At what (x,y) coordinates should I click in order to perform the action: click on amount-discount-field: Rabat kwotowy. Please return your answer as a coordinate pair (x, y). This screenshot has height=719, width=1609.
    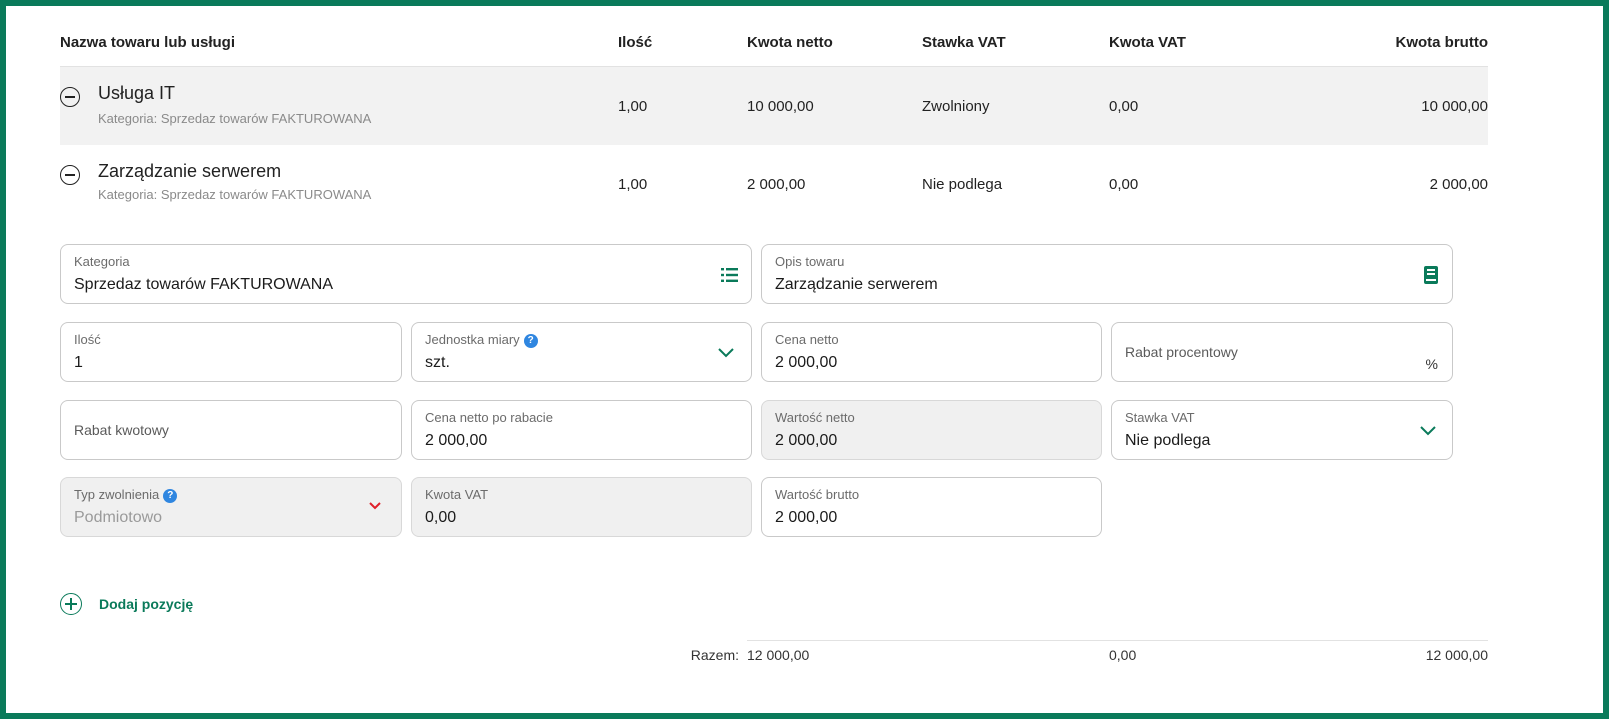
    Looking at the image, I should click on (231, 430).